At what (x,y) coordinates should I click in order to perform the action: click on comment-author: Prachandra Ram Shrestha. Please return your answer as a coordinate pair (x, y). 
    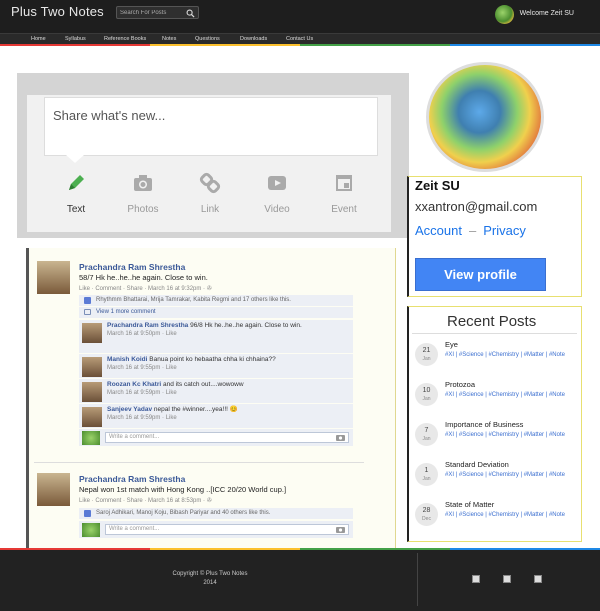
    Looking at the image, I should click on (147, 325).